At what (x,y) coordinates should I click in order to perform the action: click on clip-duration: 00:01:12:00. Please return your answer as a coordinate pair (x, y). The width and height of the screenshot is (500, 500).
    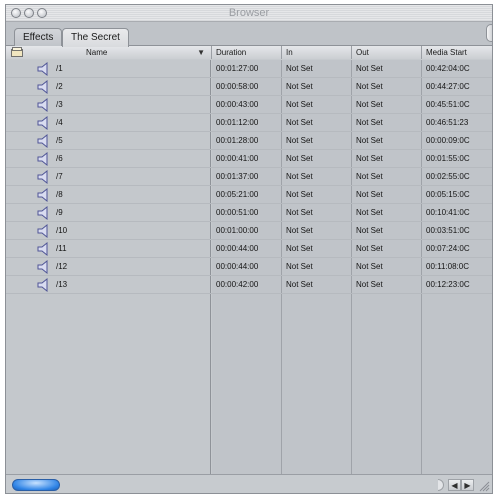
    Looking at the image, I should click on (237, 122).